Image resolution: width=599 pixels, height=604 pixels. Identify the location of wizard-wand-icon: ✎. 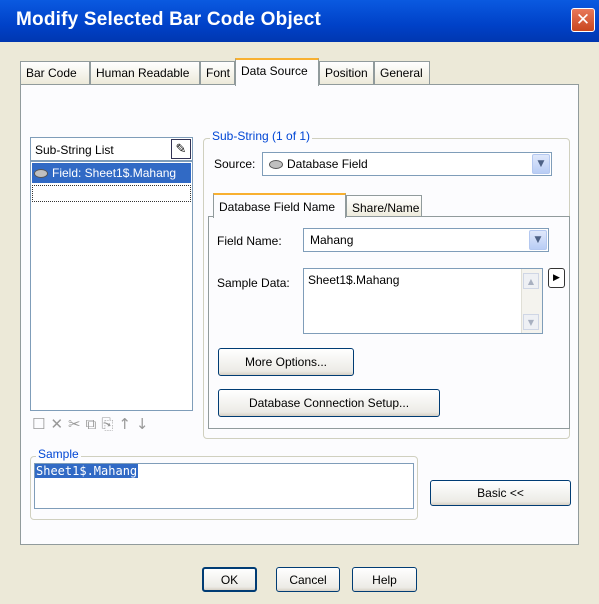
(181, 149).